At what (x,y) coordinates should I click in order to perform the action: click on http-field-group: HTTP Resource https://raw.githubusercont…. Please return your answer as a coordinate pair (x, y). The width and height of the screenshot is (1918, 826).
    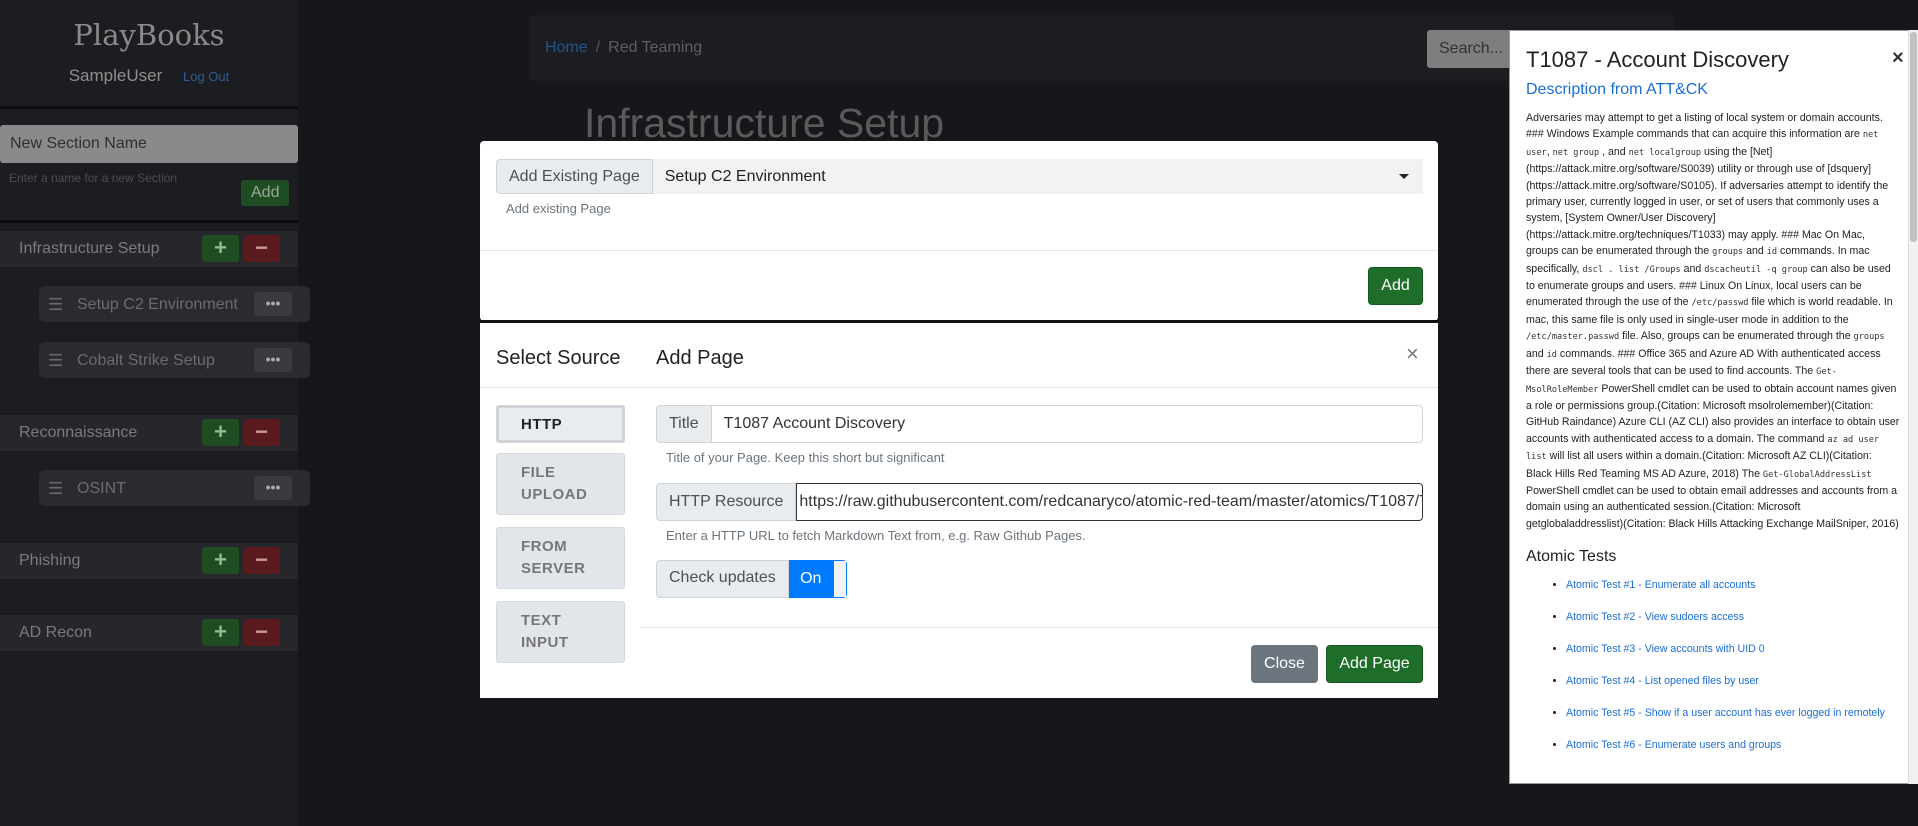
    Looking at the image, I should click on (1039, 502).